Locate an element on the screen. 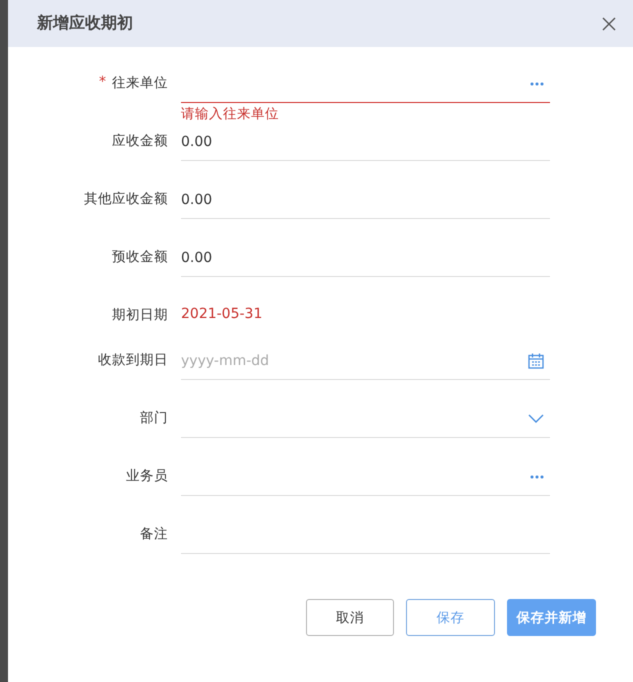 The width and height of the screenshot is (633, 682). field-label: 备注 is located at coordinates (154, 534).